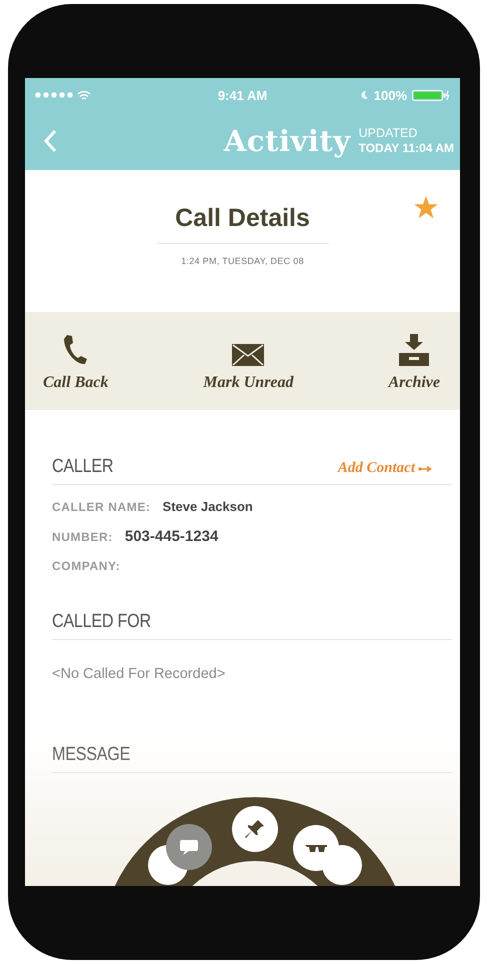  Describe the element at coordinates (54, 95) in the screenshot. I see `signal-dots-icon` at that location.